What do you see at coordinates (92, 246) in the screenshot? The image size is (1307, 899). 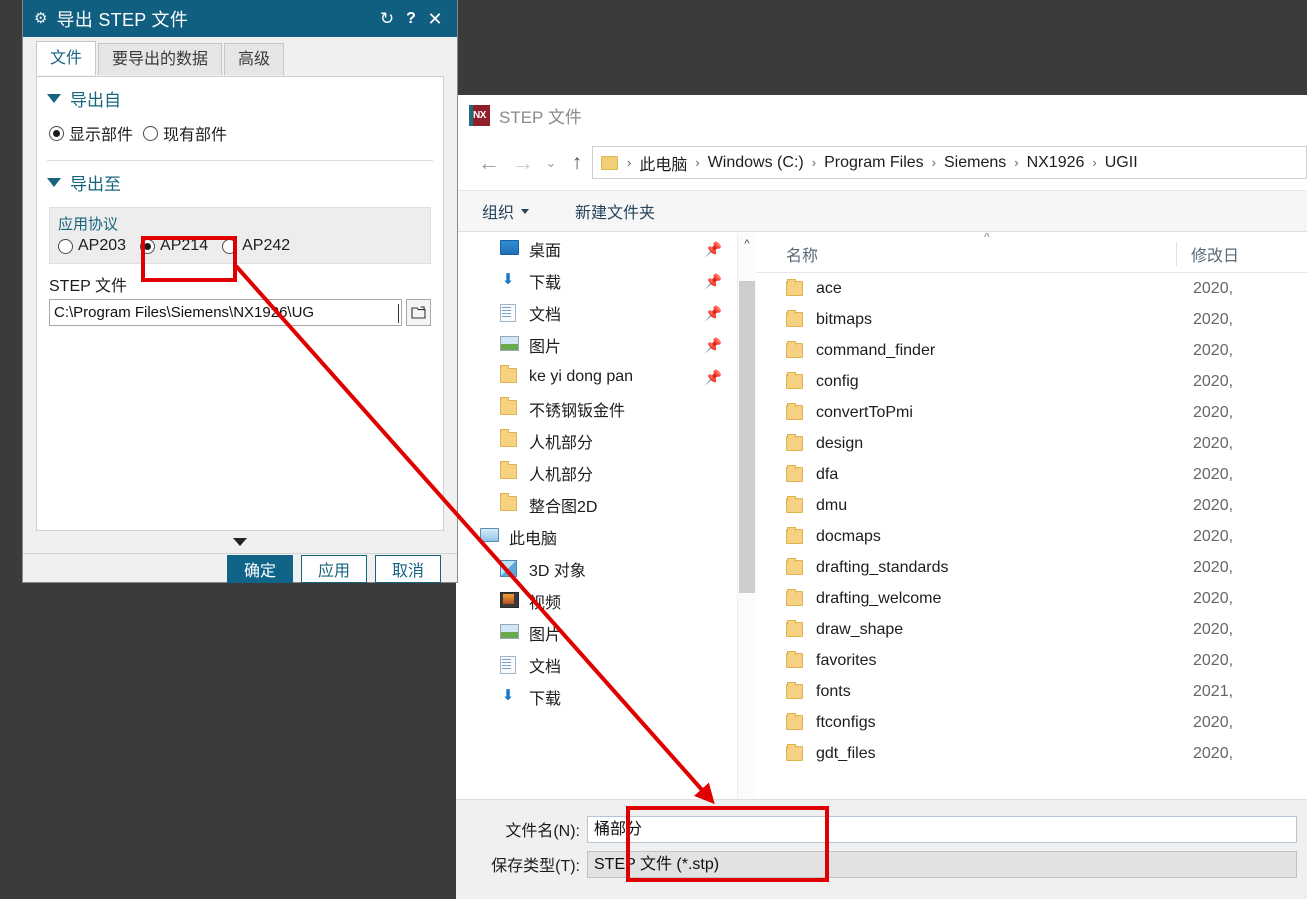 I see `radio-ap203: AP203` at bounding box center [92, 246].